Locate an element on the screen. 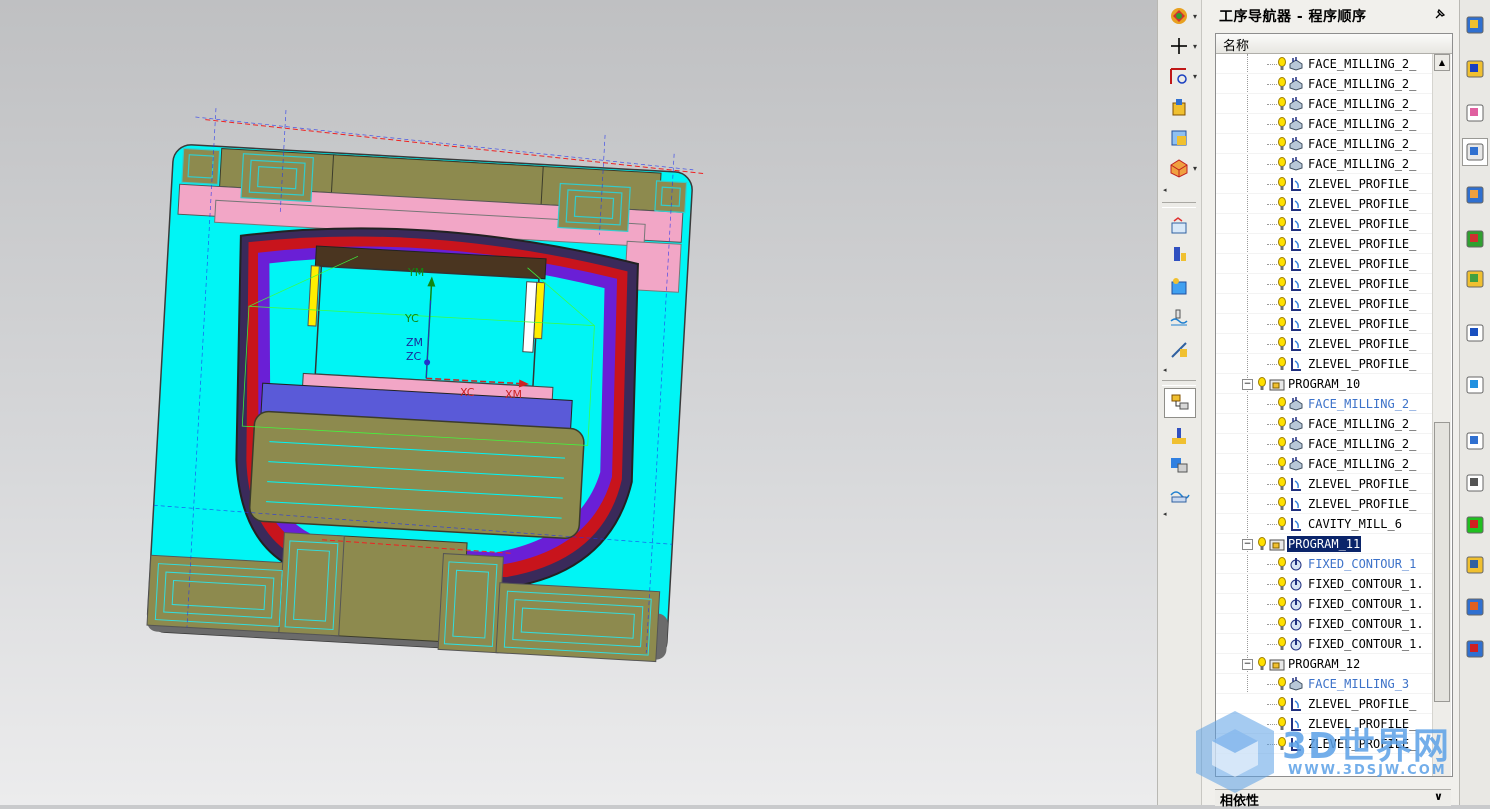 The height and width of the screenshot is (809, 1490). users-icon is located at coordinates (1475, 607).